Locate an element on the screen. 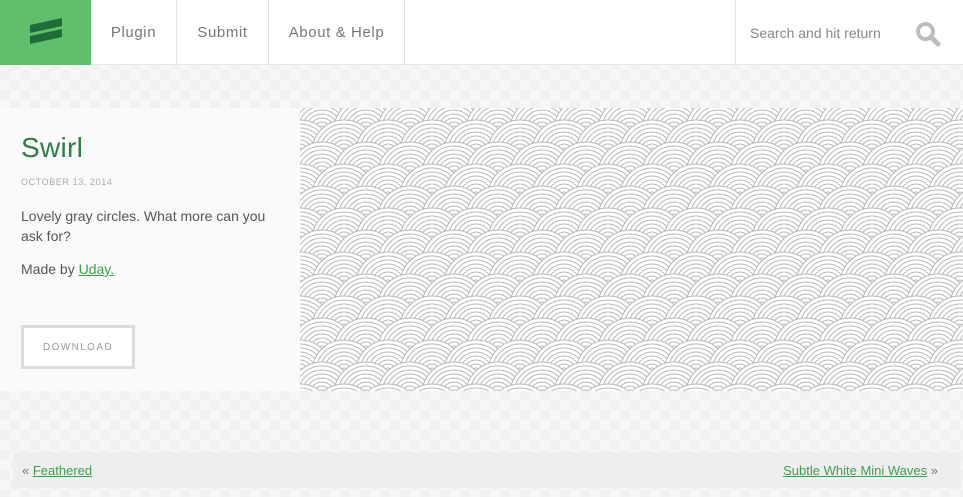 Image resolution: width=963 pixels, height=497 pixels. nav-submit-label: Submit is located at coordinates (222, 32).